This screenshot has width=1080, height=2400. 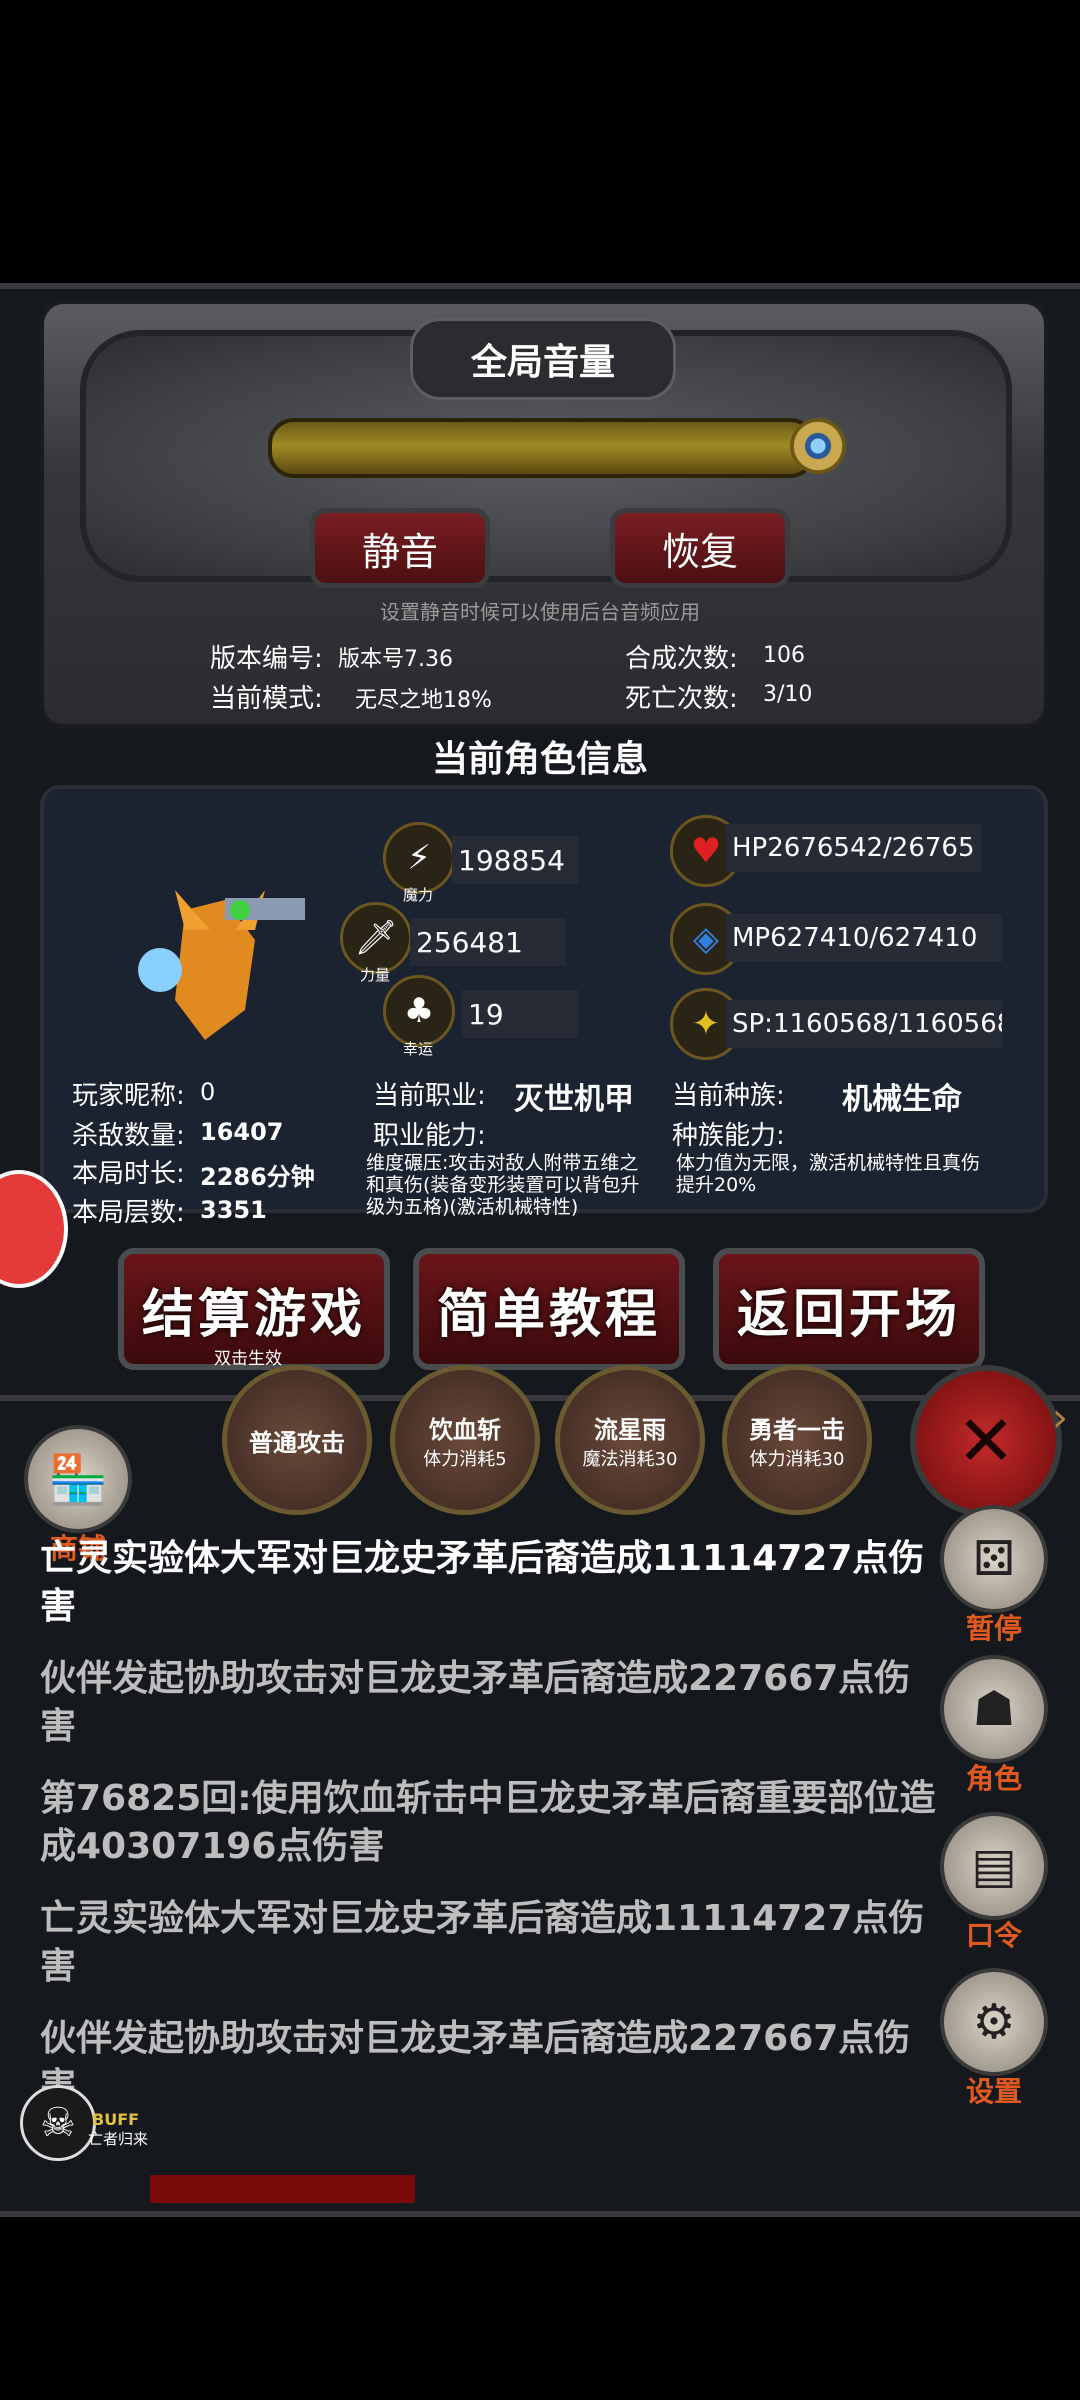 What do you see at coordinates (993, 1628) in the screenshot?
I see `pause-label: 暂停` at bounding box center [993, 1628].